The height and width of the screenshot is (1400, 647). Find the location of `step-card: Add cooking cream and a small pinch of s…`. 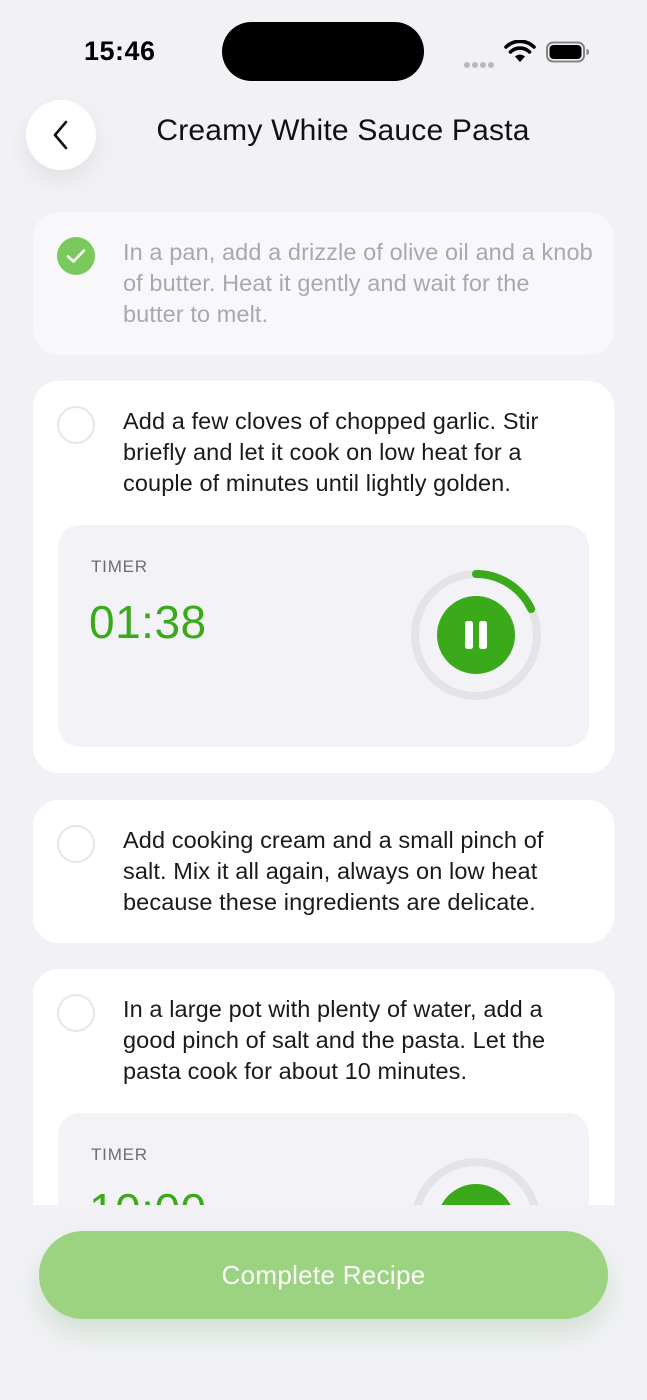

step-card: Add cooking cream and a small pinch of s… is located at coordinates (323, 871).